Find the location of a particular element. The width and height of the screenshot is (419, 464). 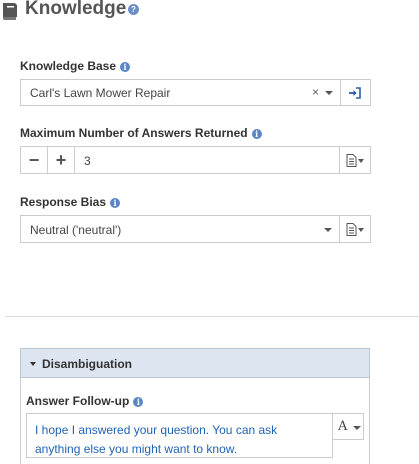

caret-down-icon is located at coordinates (33, 364).